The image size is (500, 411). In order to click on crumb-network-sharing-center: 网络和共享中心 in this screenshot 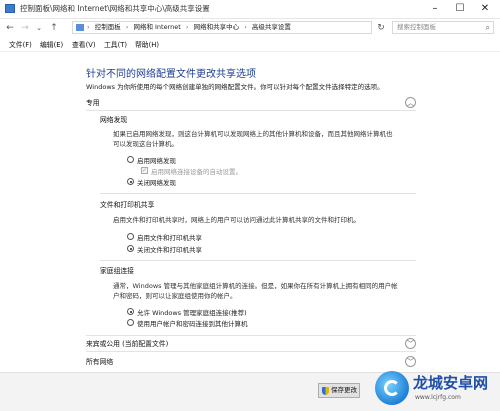, I will do `click(217, 27)`.